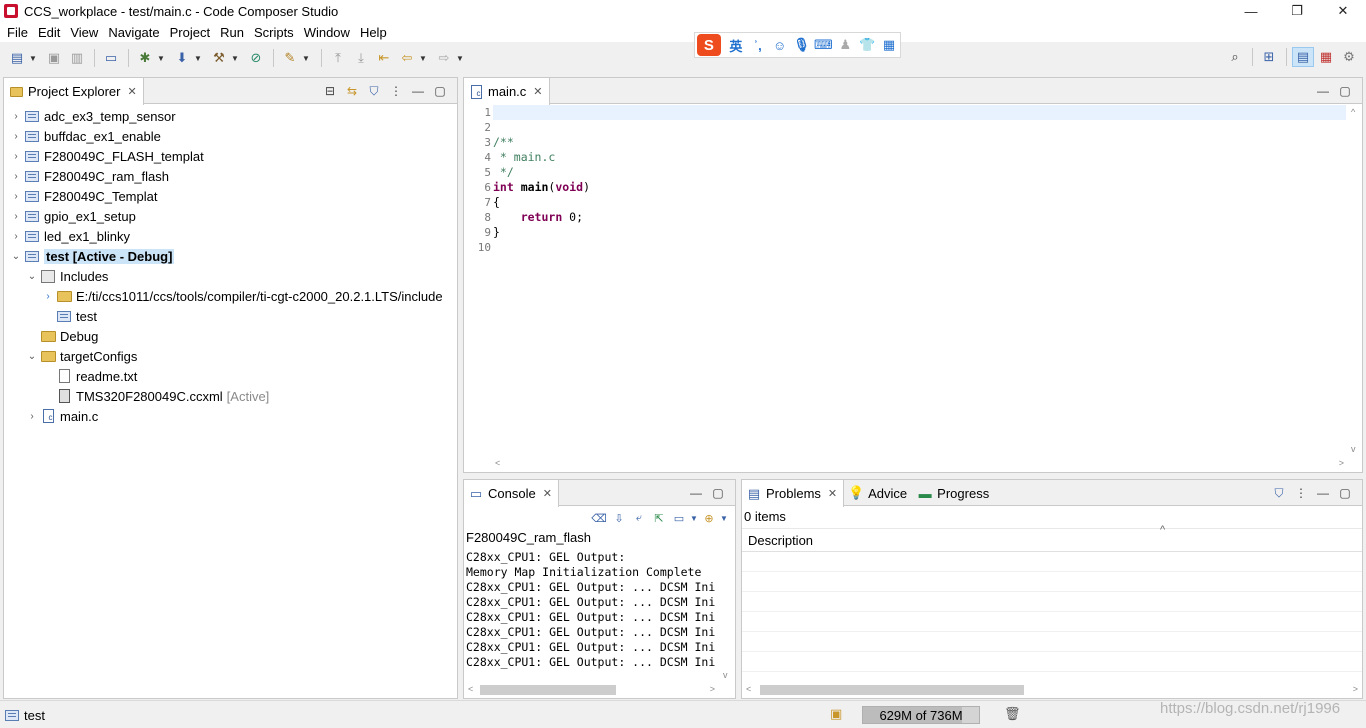 This screenshot has height=728, width=1366. What do you see at coordinates (507, 91) in the screenshot?
I see `tab-main-c: c main.c ✕` at bounding box center [507, 91].